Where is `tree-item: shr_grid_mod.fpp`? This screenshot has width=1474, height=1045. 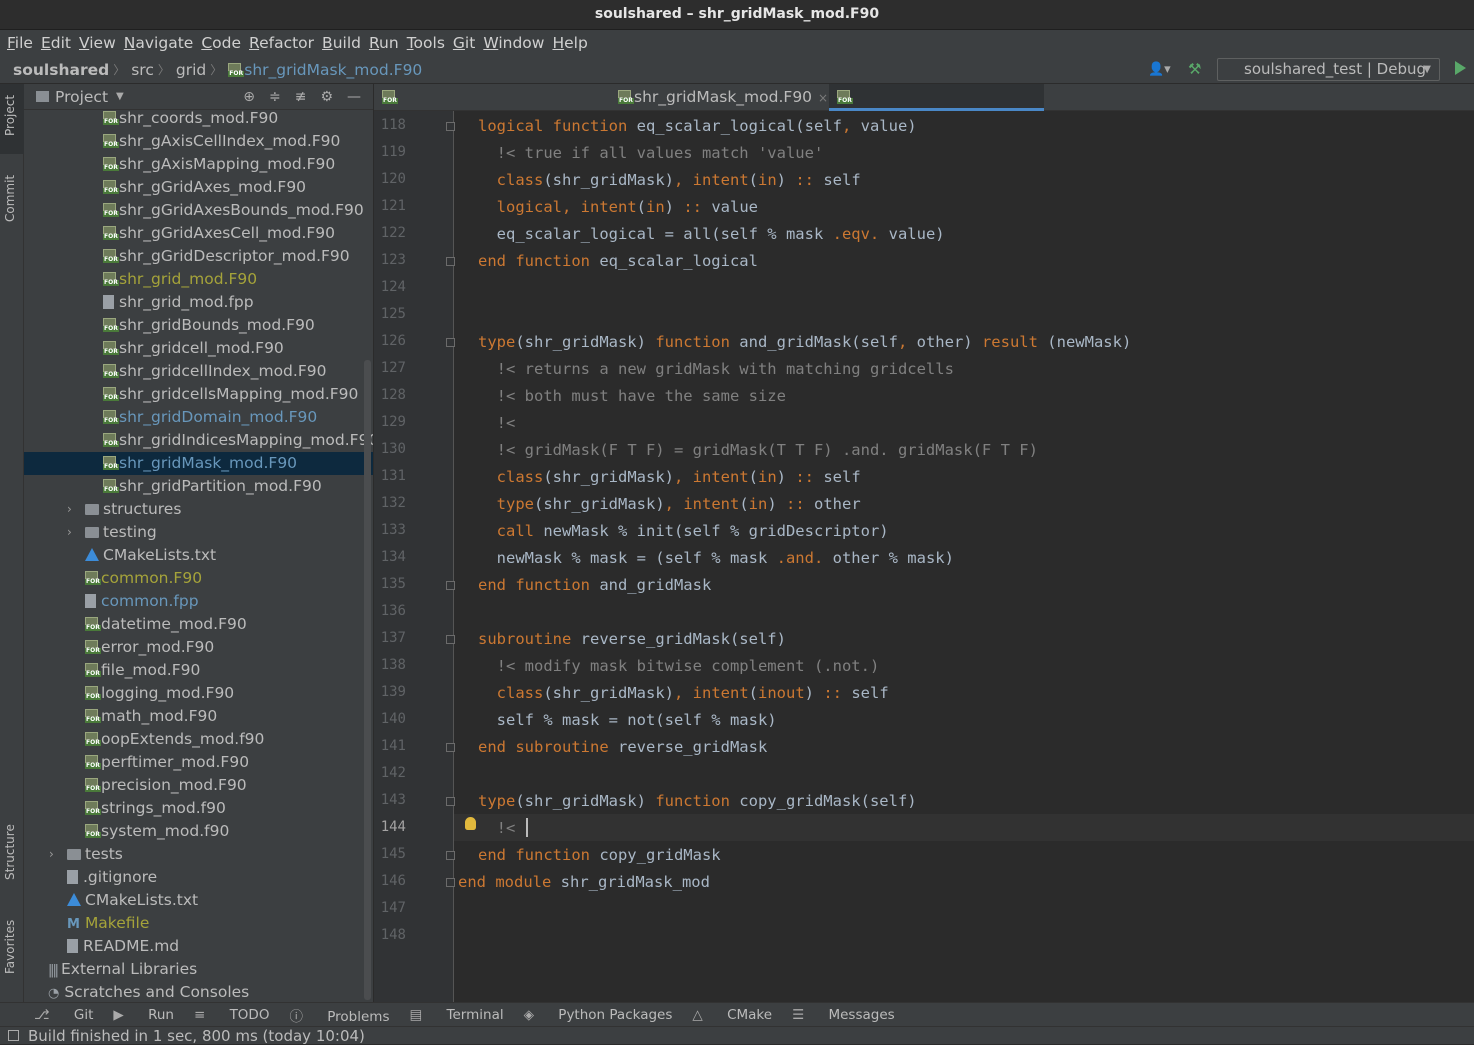
tree-item: shr_grid_mod.fpp is located at coordinates (198, 302).